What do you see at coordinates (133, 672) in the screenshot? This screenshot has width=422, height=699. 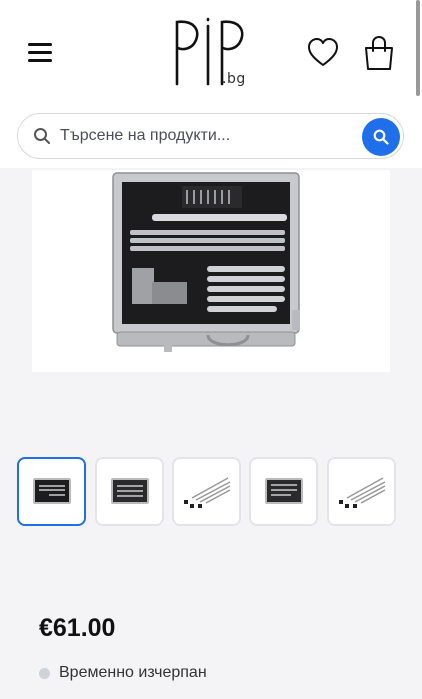 I see `stock-status-text: Временно изчерпан` at bounding box center [133, 672].